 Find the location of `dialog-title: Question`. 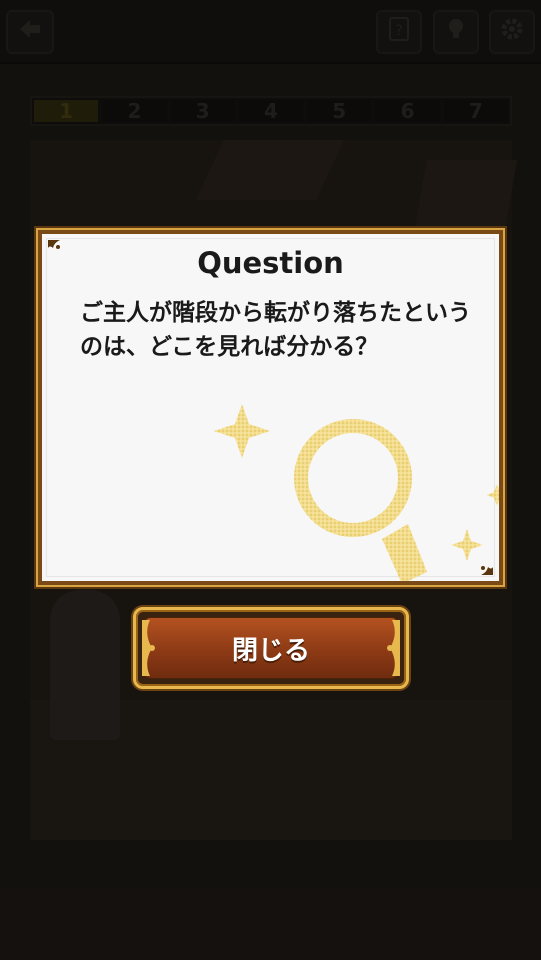

dialog-title: Question is located at coordinates (270, 263).